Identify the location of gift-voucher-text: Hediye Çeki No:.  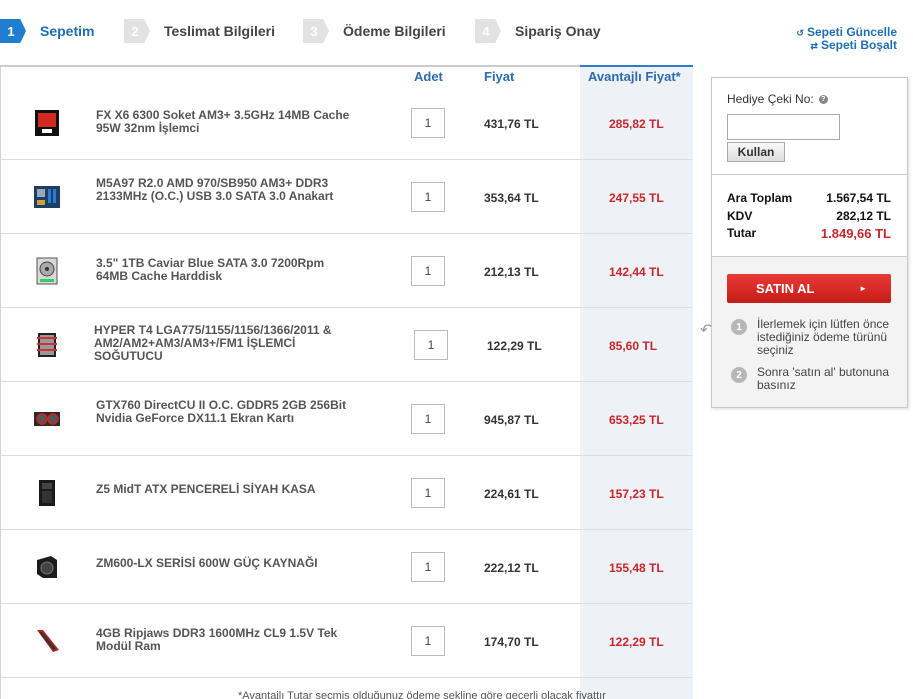
(770, 99).